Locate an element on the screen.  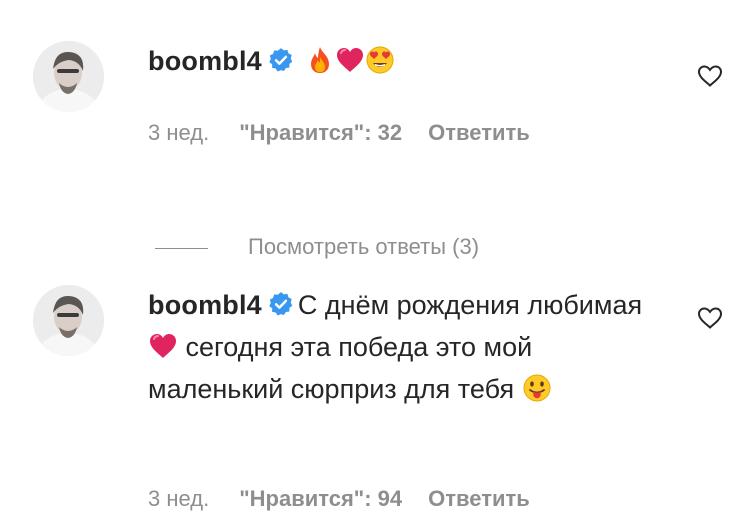
comment-meta: 3 нед. "Нравится": 32 Ответить is located at coordinates (339, 133).